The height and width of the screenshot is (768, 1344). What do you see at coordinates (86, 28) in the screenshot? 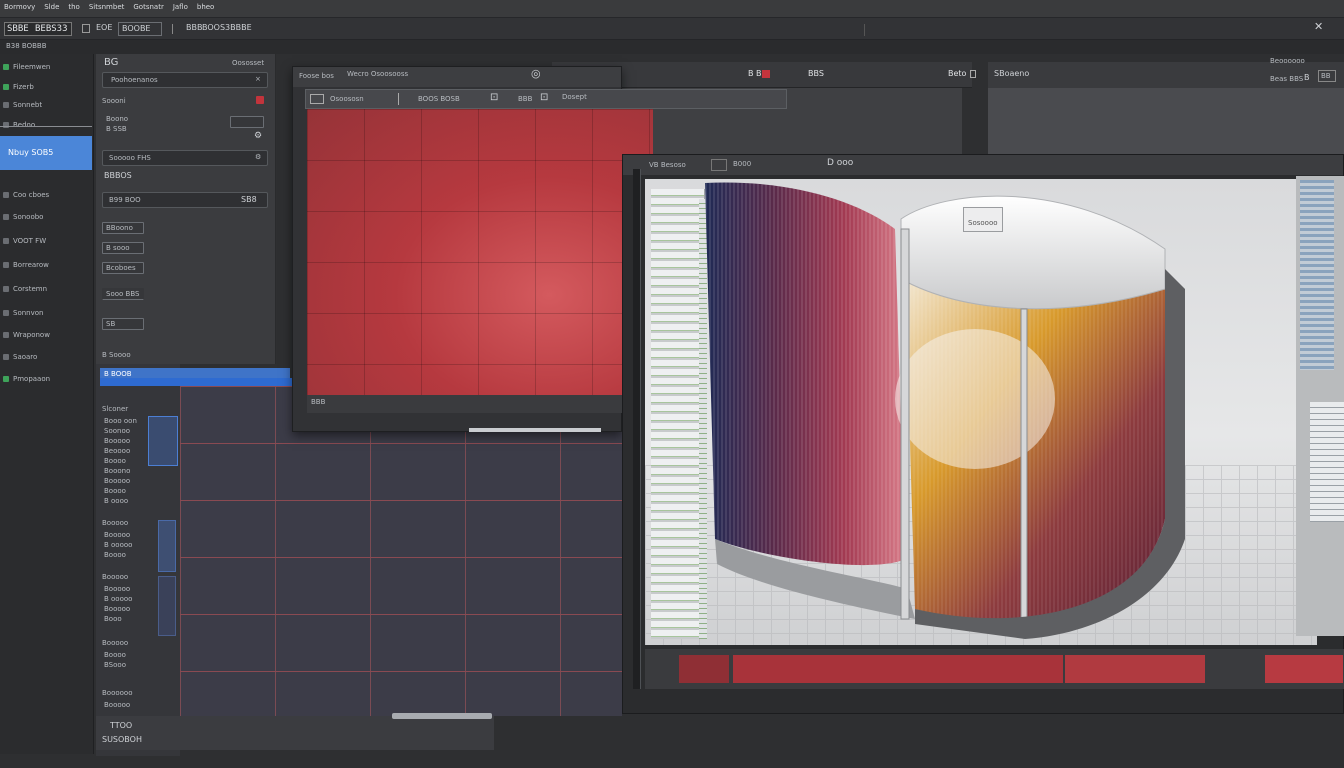
I see `checkbox-icon` at bounding box center [86, 28].